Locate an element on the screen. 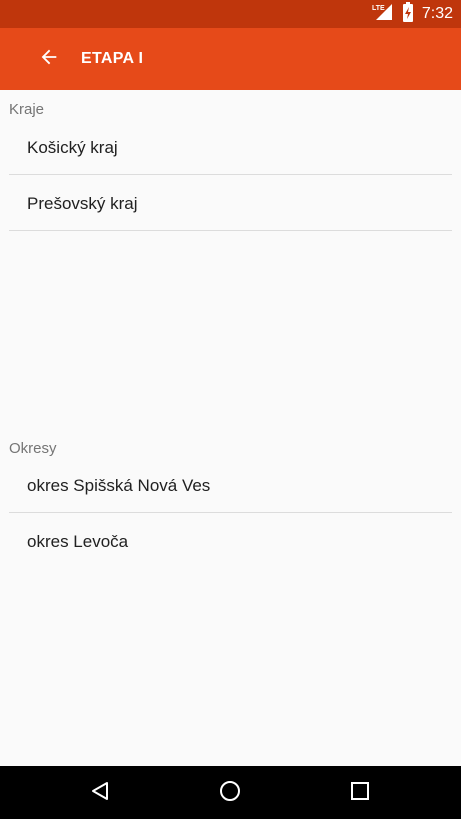  home-circle-icon is located at coordinates (230, 793).